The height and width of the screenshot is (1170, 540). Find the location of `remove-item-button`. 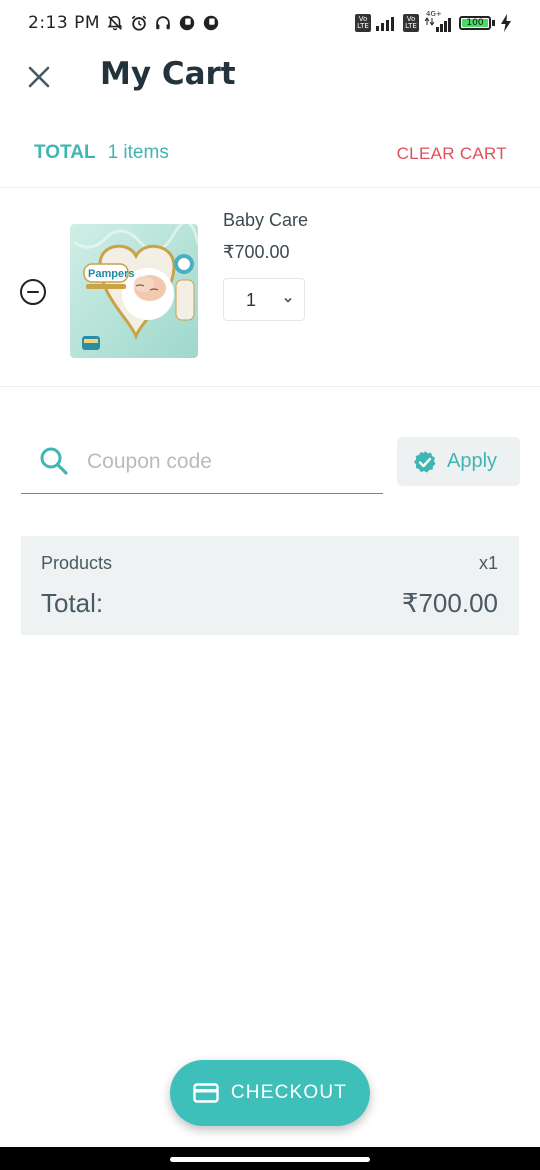

remove-item-button is located at coordinates (33, 292).